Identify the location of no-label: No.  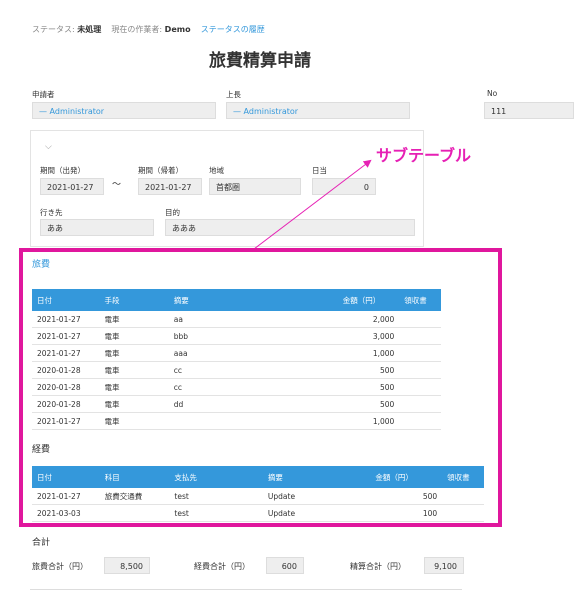
(492, 93).